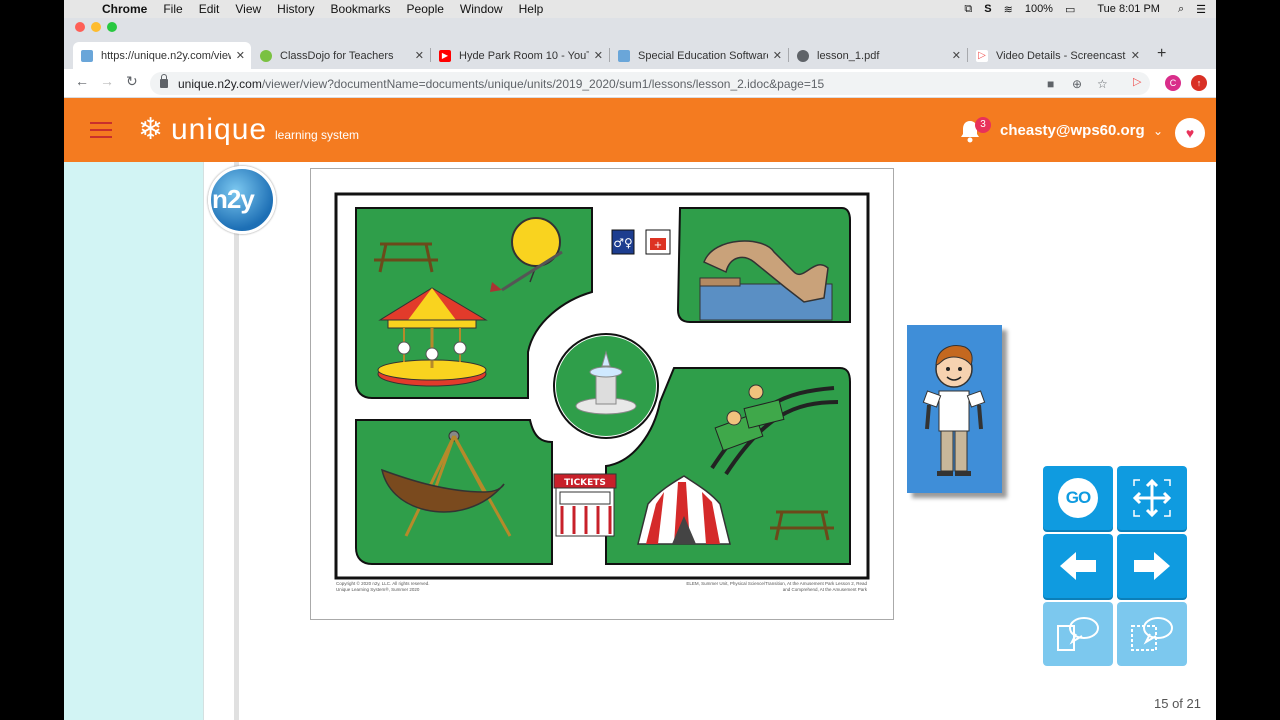 The height and width of the screenshot is (720, 1280). What do you see at coordinates (1070, 9) in the screenshot?
I see `battery-icon: ▭` at bounding box center [1070, 9].